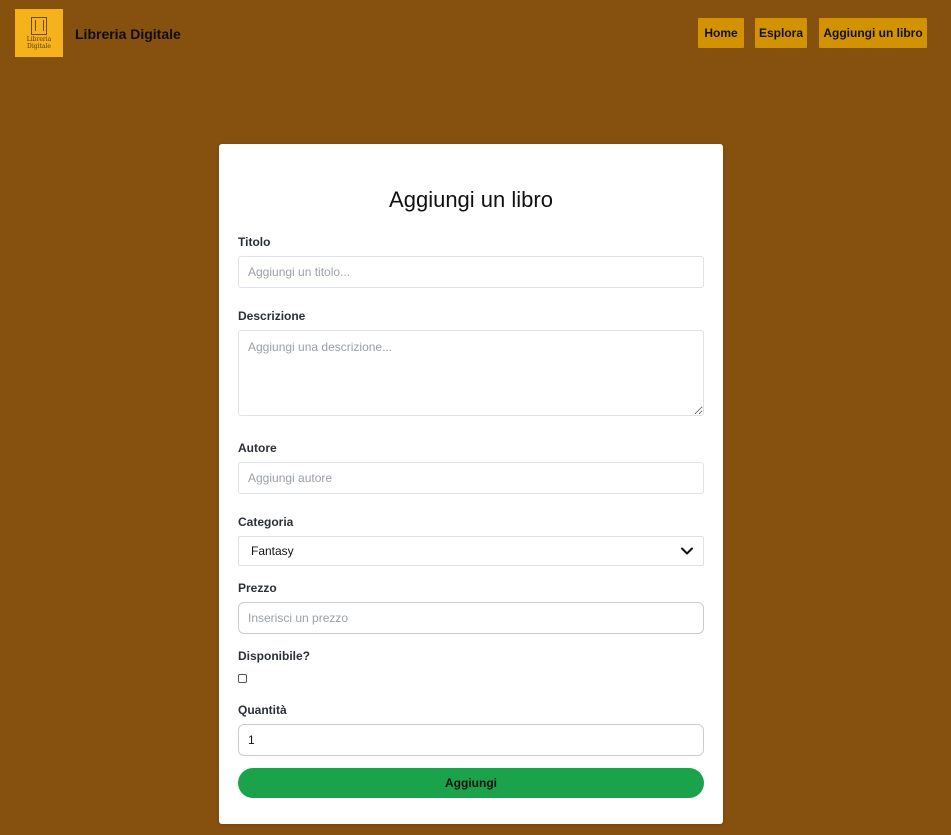  Describe the element at coordinates (254, 242) in the screenshot. I see `titolo-label: Titolo` at that location.